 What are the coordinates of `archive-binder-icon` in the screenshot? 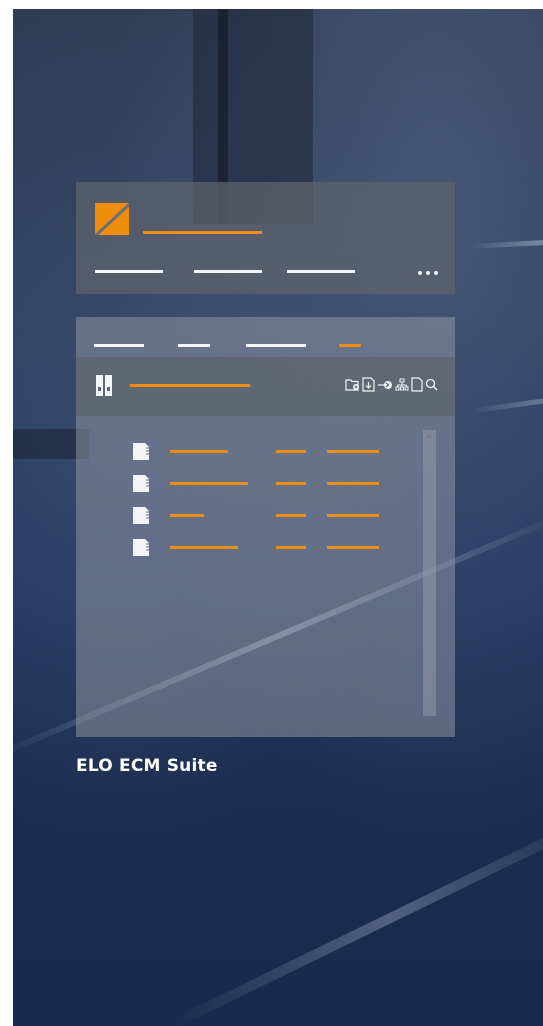 It's located at (104, 385).